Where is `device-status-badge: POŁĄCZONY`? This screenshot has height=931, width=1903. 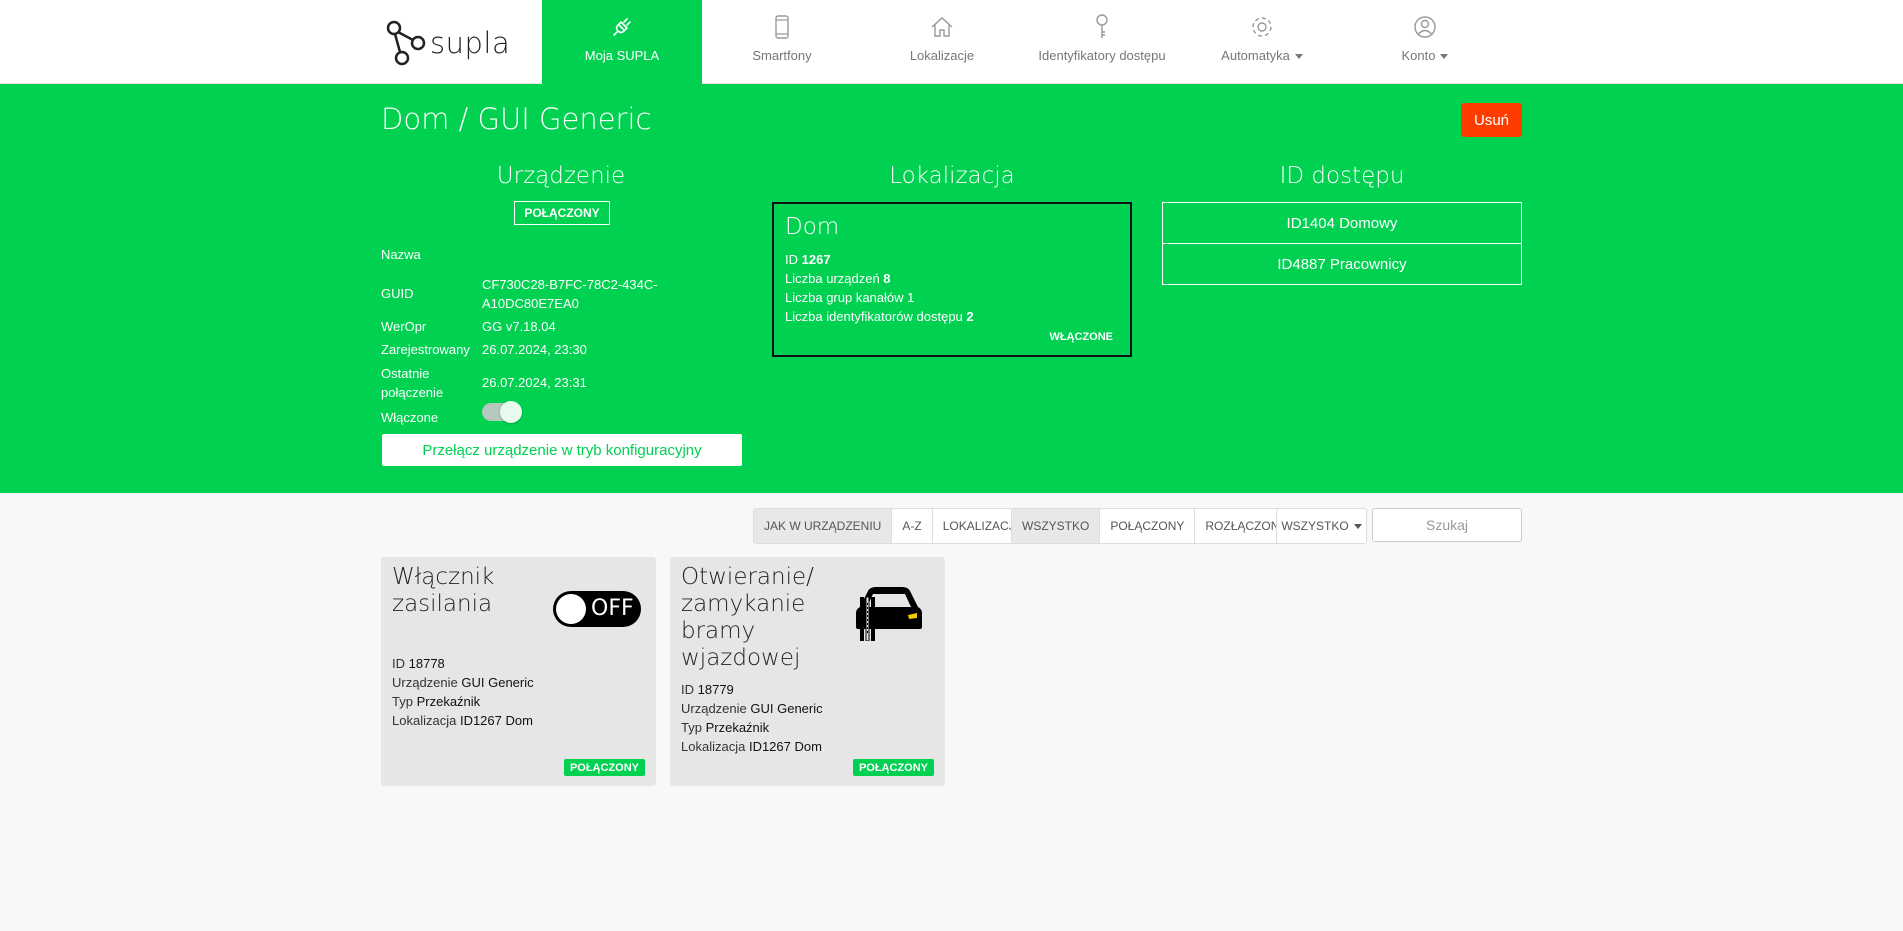
device-status-badge: POŁĄCZONY is located at coordinates (562, 213).